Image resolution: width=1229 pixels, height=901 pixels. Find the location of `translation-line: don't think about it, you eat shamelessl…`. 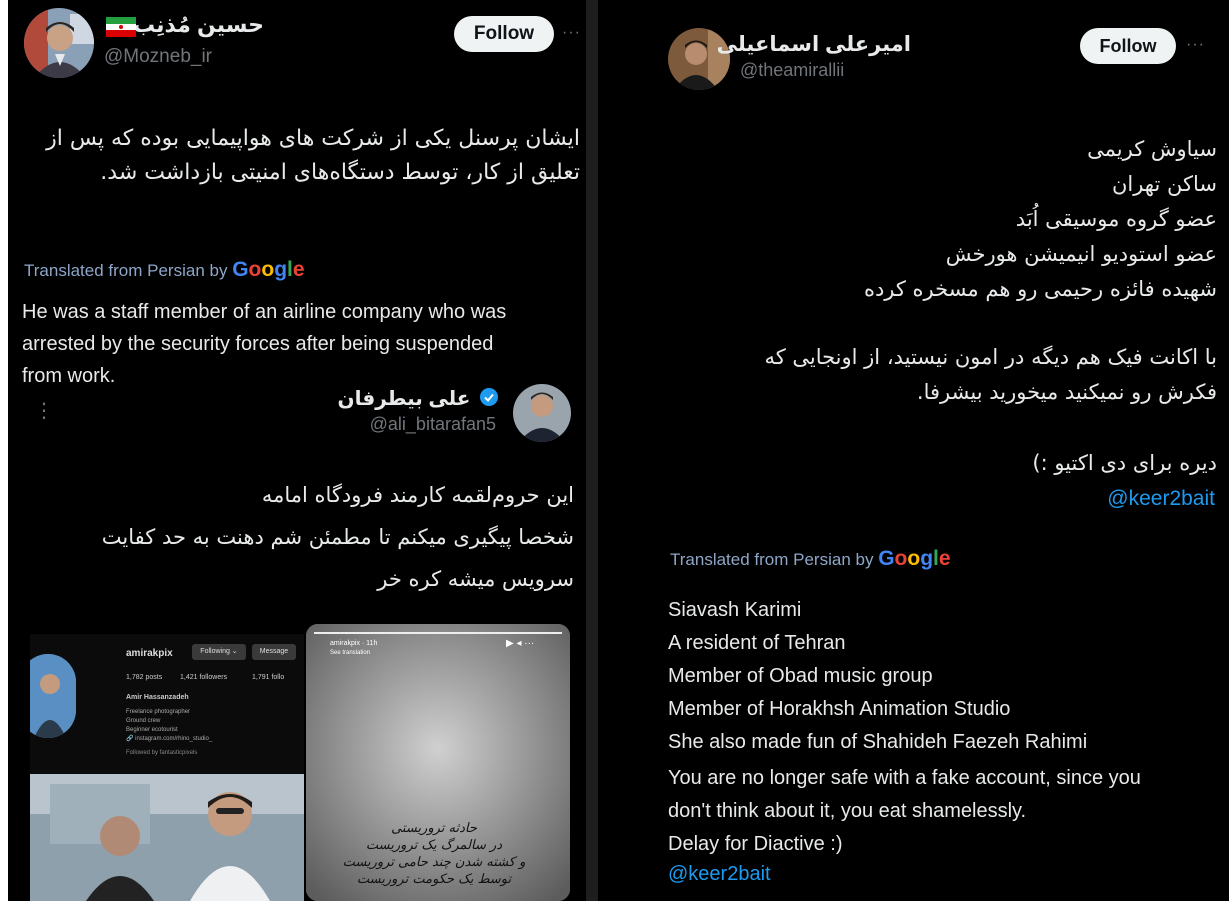

translation-line: don't think about it, you eat shamelessl… is located at coordinates (847, 811).